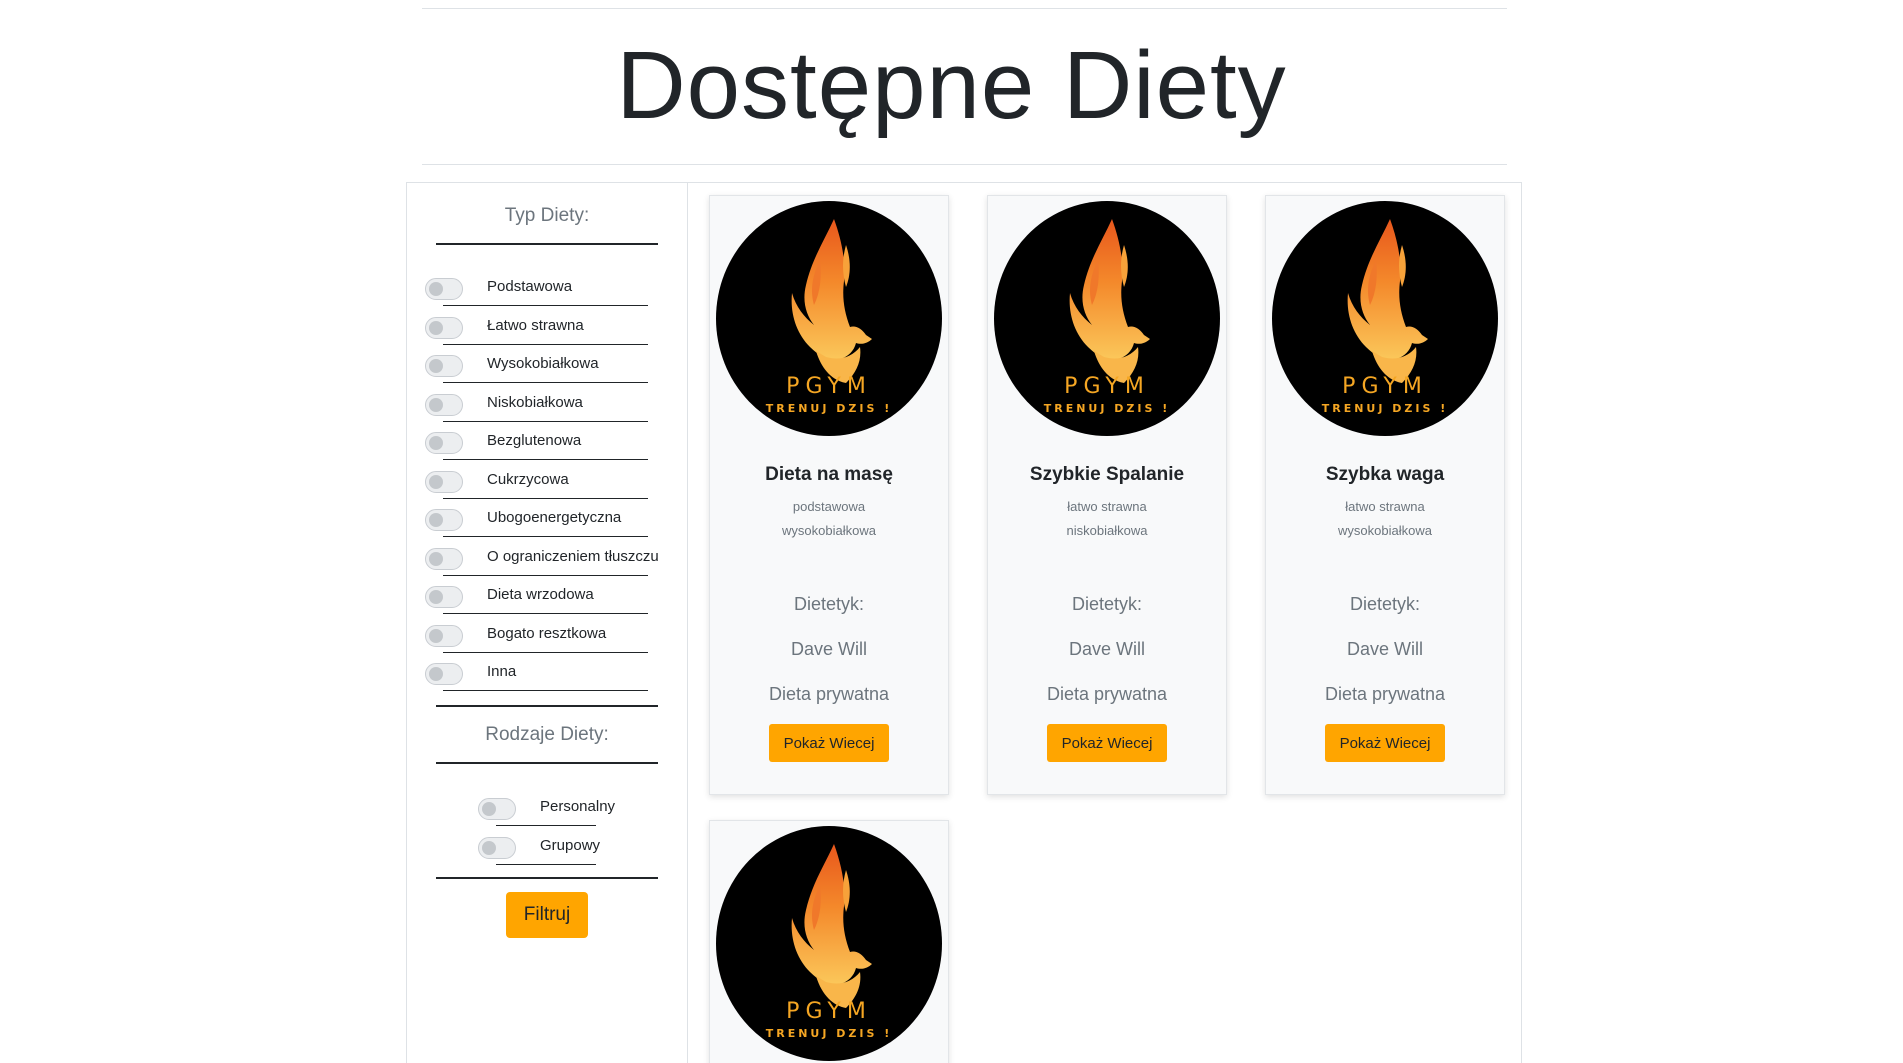  Describe the element at coordinates (547, 215) in the screenshot. I see `diet-type-heading: Typ Diety:` at that location.